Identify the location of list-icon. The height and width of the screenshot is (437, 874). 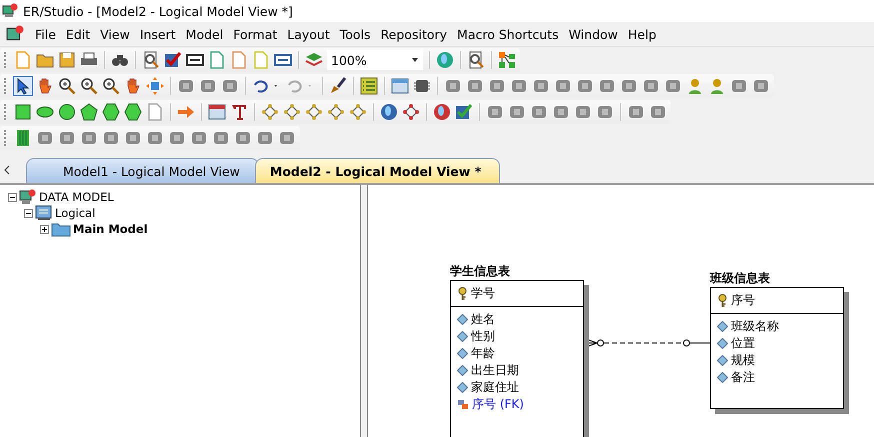
(369, 86).